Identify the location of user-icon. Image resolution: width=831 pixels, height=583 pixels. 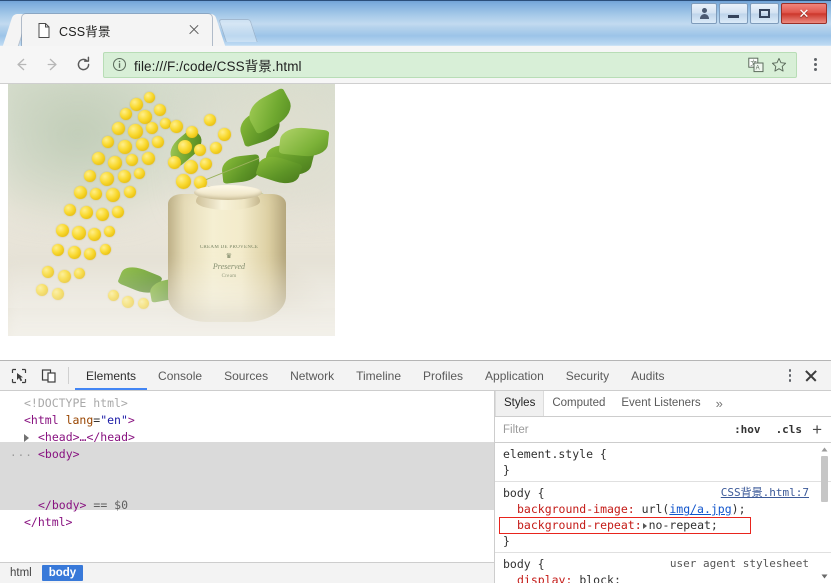
(704, 13).